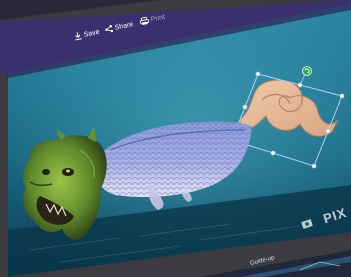 The height and width of the screenshot is (277, 351). What do you see at coordinates (307, 71) in the screenshot?
I see `rotate-handle-icon` at bounding box center [307, 71].